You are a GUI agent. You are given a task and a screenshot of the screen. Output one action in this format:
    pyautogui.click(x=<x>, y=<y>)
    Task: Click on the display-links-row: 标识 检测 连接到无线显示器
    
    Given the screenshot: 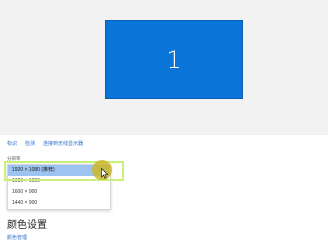 What is the action you would take?
    pyautogui.click(x=45, y=143)
    